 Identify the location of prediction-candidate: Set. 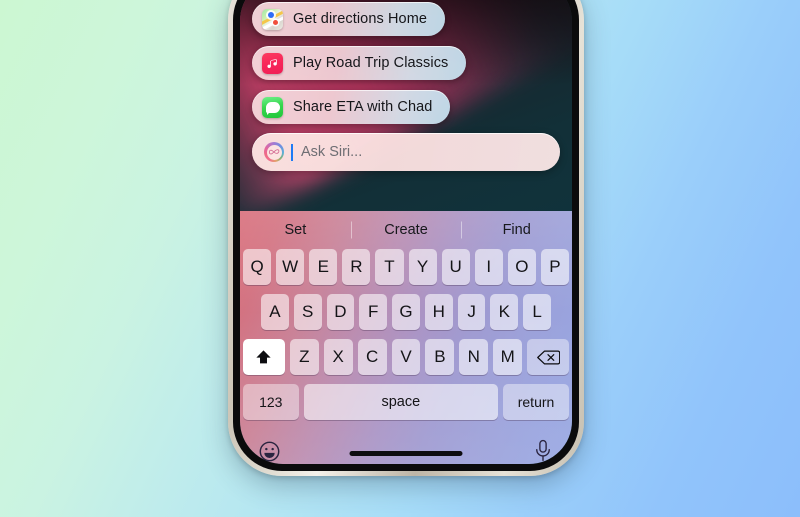
(295, 230).